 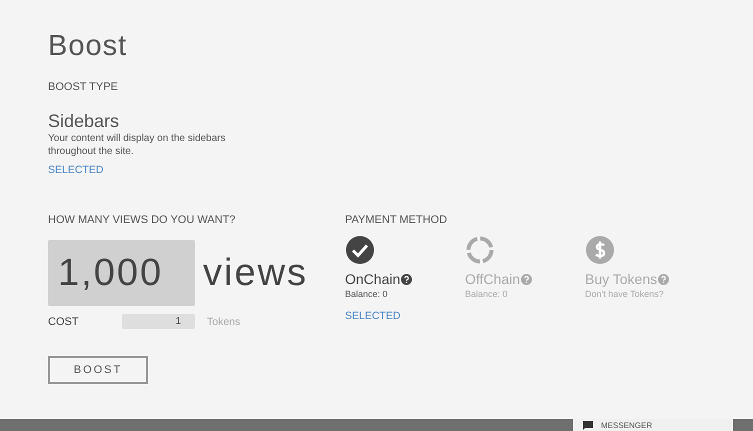 What do you see at coordinates (600, 250) in the screenshot?
I see `dollar-circle-icon` at bounding box center [600, 250].